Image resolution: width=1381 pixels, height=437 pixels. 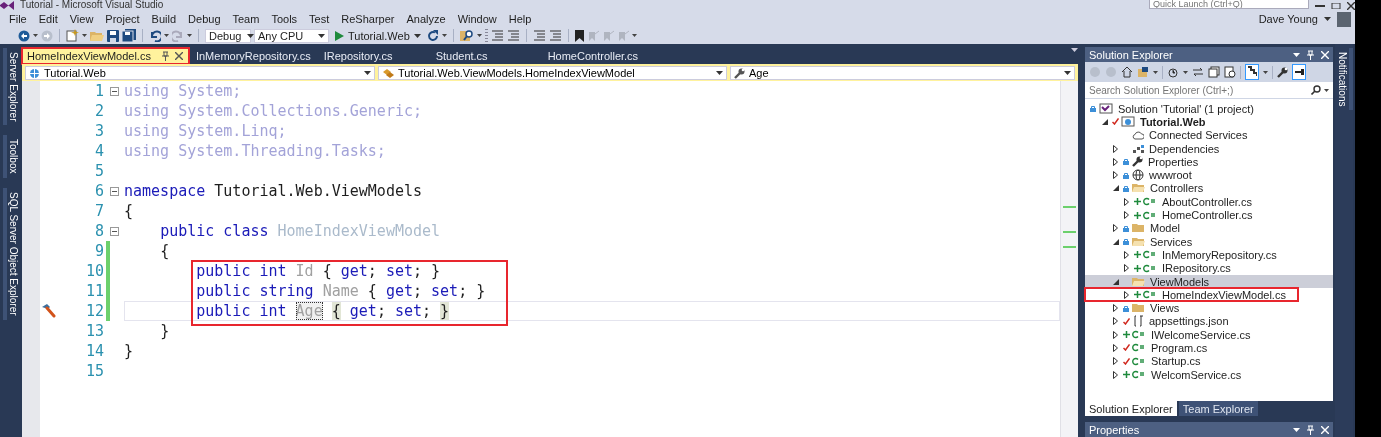 What do you see at coordinates (18, 19) in the screenshot?
I see `menu-item: File` at bounding box center [18, 19].